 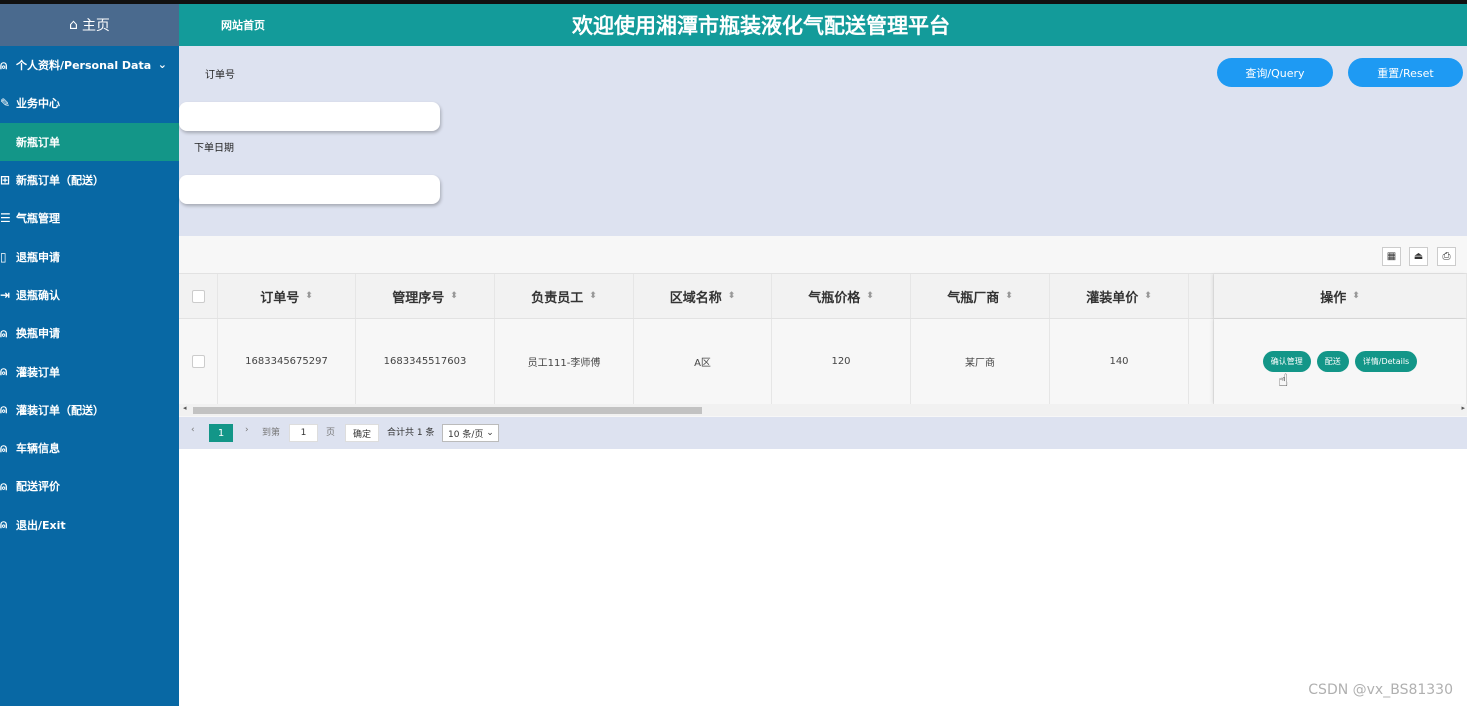 I want to click on sidebar-item-business-center: ✎ 业务中心, so click(x=89, y=103).